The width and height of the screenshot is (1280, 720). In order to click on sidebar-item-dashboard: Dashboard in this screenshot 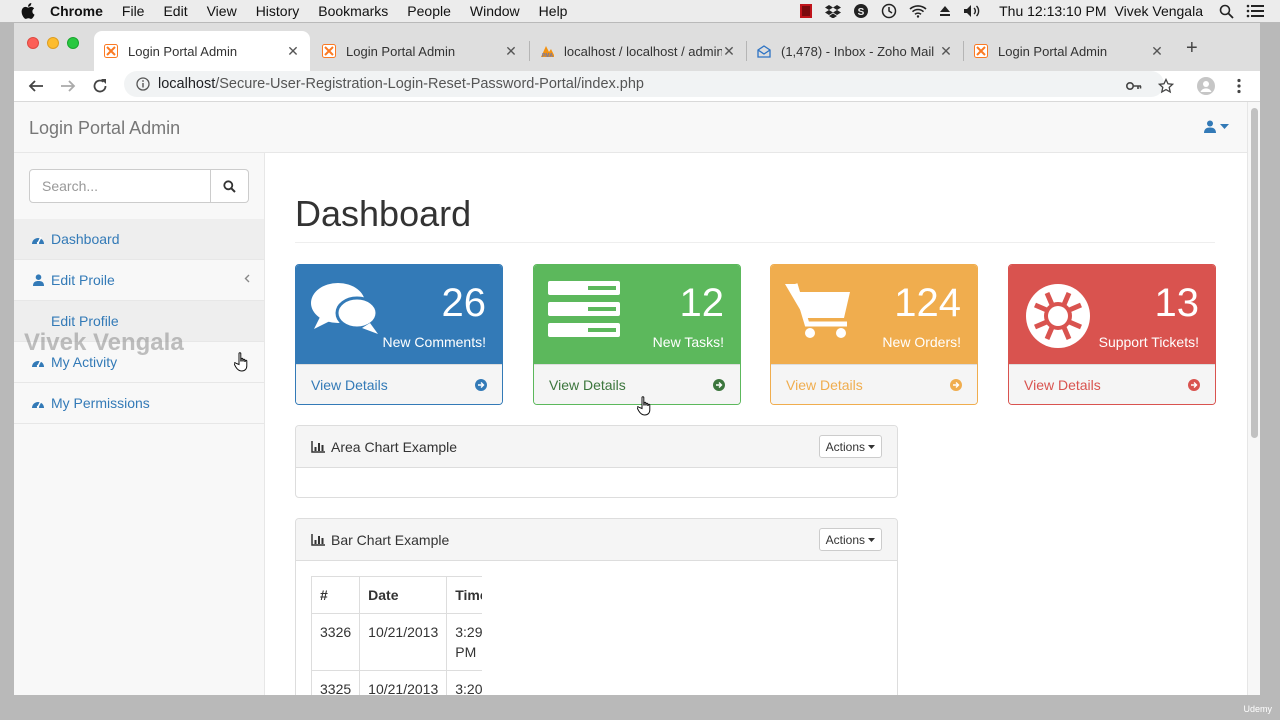, I will do `click(139, 239)`.